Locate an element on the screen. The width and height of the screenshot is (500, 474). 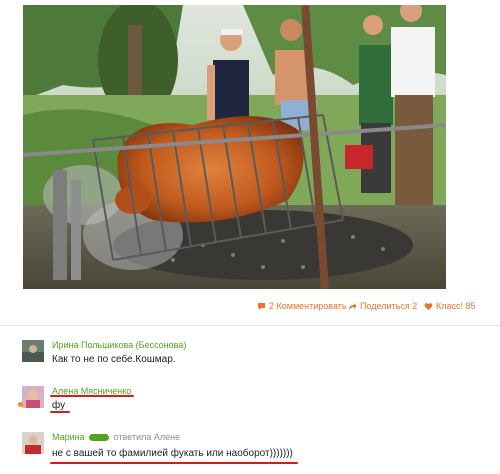
reply-to-label: ответила Алене is located at coordinates (147, 437).